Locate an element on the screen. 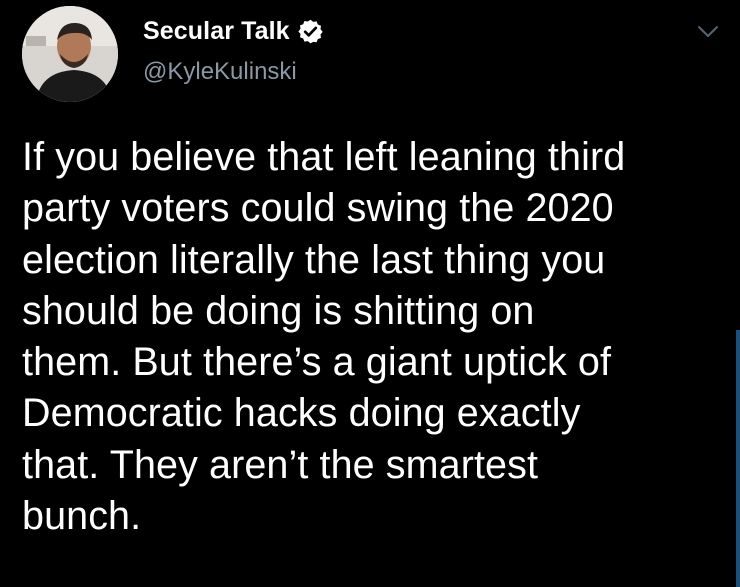 Image resolution: width=740 pixels, height=587 pixels. author-name-row: Secular Talk is located at coordinates (233, 31).